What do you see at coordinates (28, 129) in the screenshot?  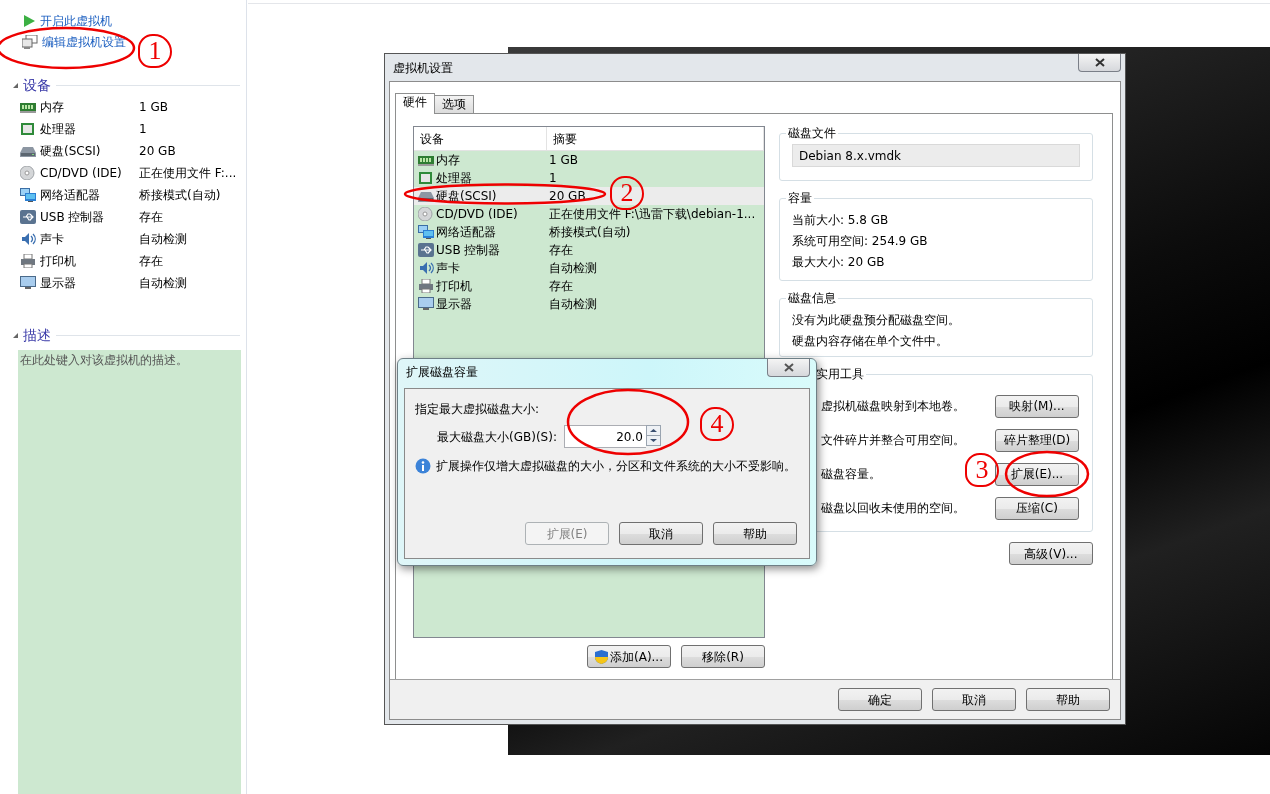 I see `processor-icon` at bounding box center [28, 129].